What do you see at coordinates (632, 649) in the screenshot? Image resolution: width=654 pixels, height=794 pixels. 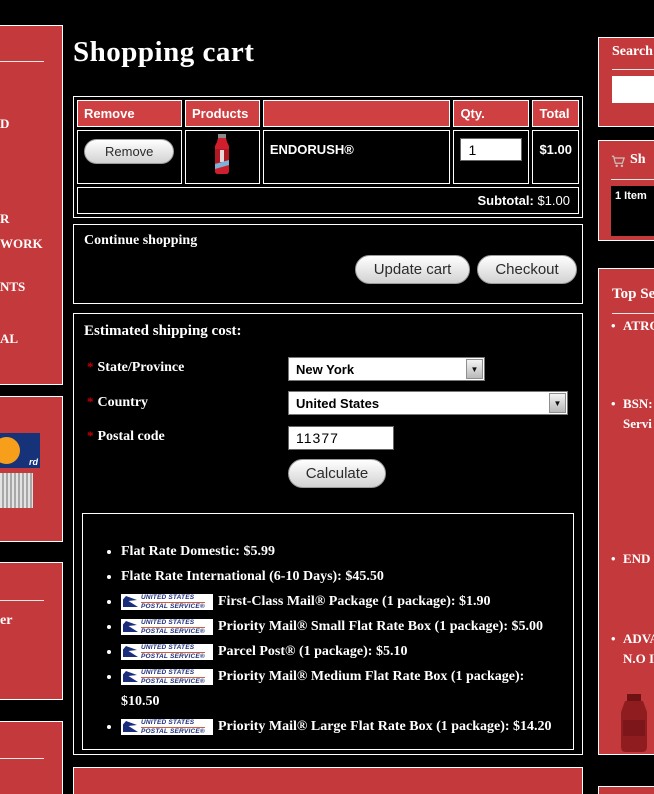 I see `top-seller-item: ADVAN.O I` at bounding box center [632, 649].